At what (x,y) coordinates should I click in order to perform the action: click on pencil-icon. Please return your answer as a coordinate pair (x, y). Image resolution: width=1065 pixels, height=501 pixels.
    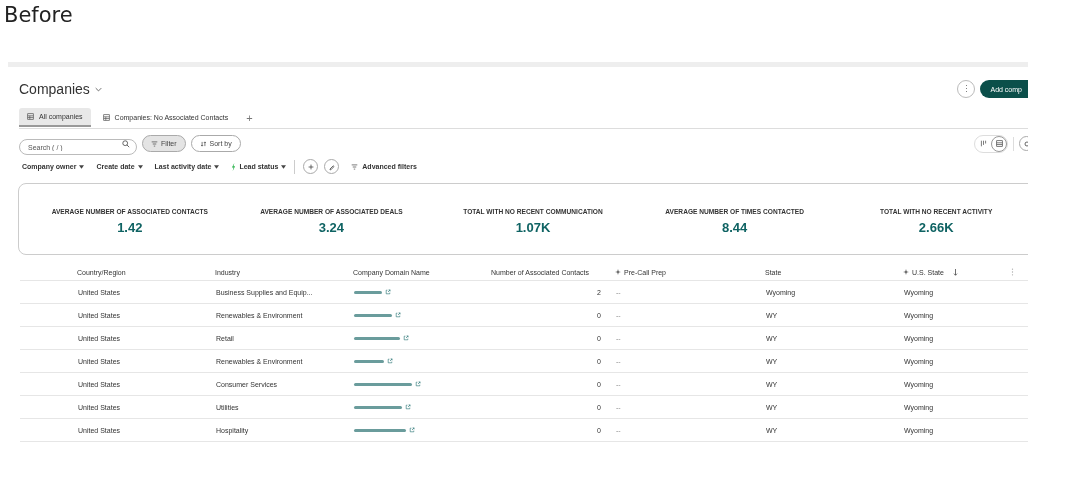
    Looking at the image, I should click on (331, 166).